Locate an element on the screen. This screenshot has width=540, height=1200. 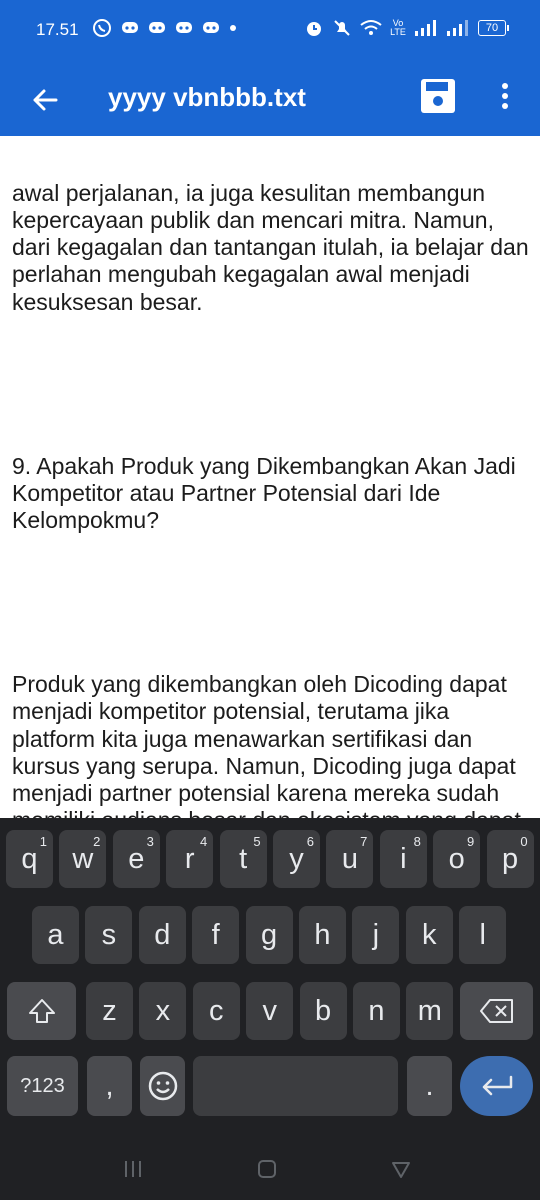
backspace-icon is located at coordinates (496, 1011).